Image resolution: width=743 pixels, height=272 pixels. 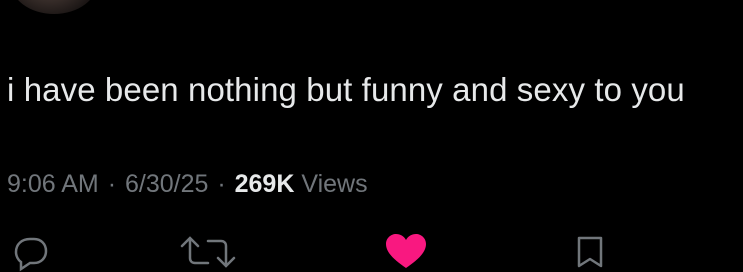 I want to click on views-count: 269K, so click(x=265, y=184).